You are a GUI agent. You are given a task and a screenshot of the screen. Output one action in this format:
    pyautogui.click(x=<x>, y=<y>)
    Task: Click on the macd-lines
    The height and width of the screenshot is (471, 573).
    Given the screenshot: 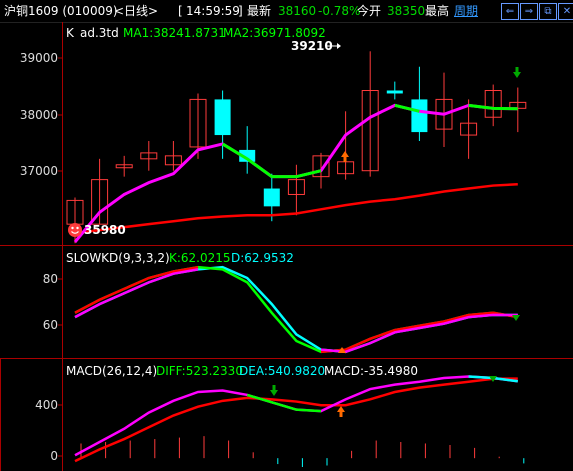 What is the action you would take?
    pyautogui.click(x=296, y=419)
    